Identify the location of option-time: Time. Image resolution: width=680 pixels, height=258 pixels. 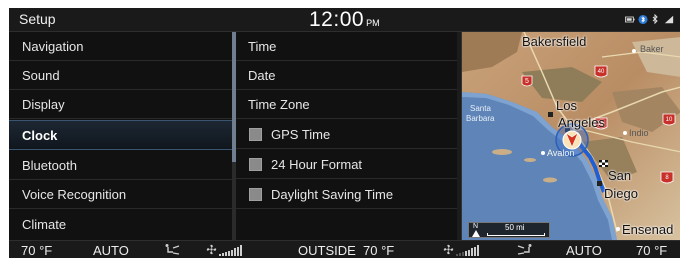
(348, 46).